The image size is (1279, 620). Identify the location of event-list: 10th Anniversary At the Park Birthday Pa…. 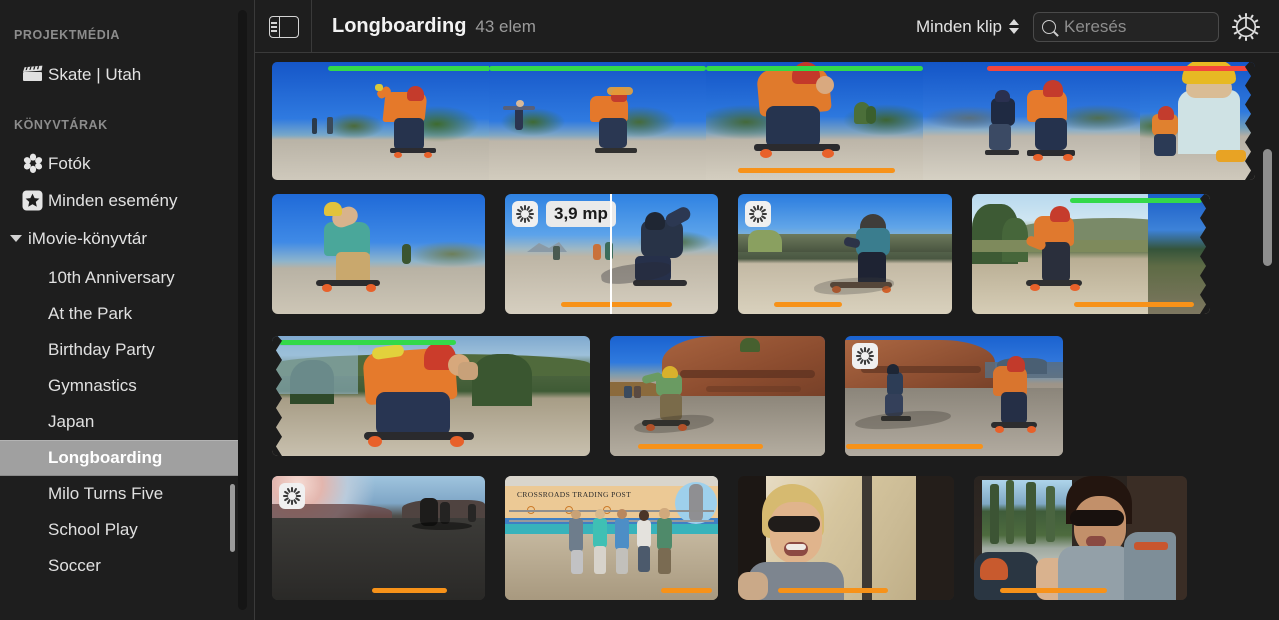
(120, 440).